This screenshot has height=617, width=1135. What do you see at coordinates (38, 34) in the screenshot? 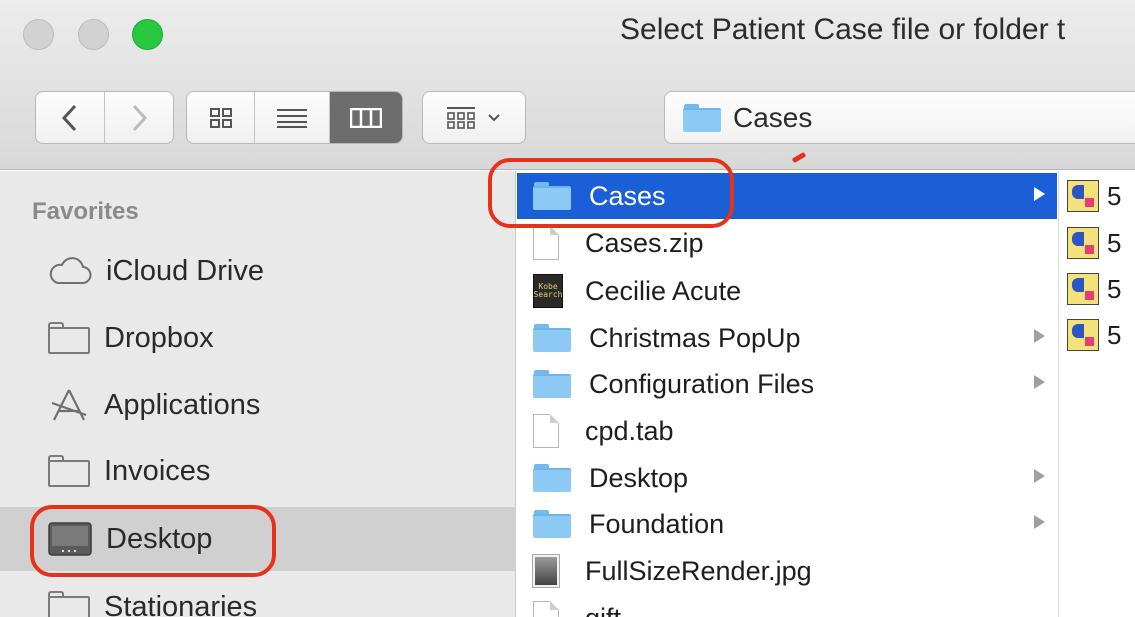
I see `close-window-button` at bounding box center [38, 34].